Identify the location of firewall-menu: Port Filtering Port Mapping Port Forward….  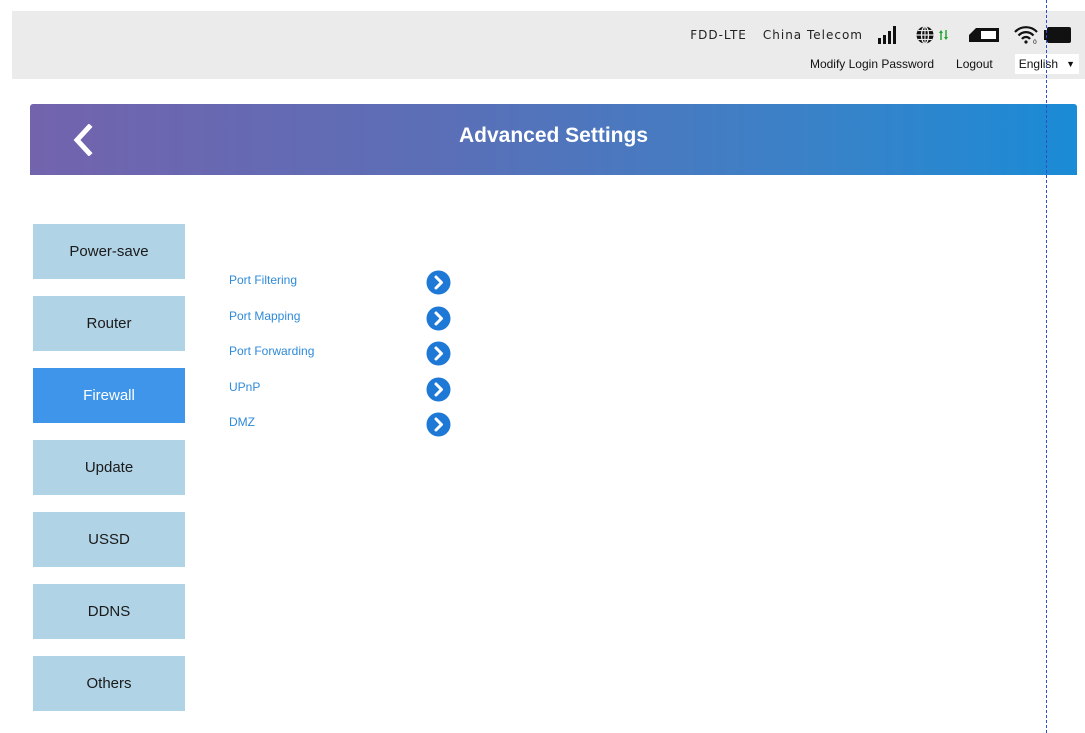
(341, 357).